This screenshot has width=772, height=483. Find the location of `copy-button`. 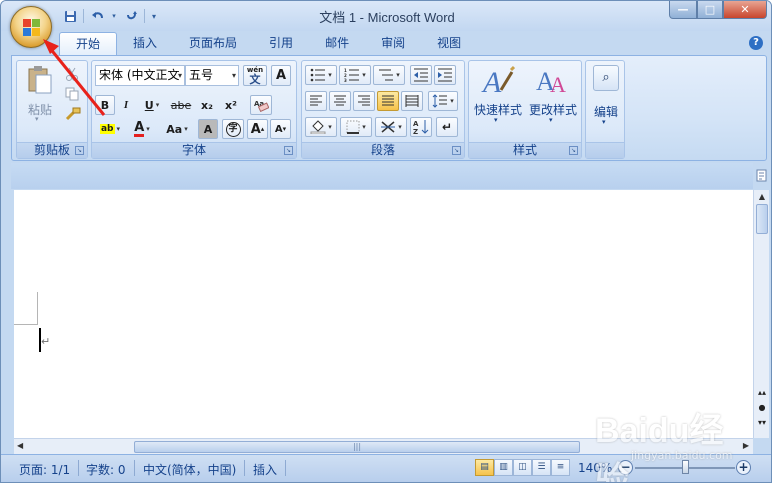

copy-button is located at coordinates (74, 95).